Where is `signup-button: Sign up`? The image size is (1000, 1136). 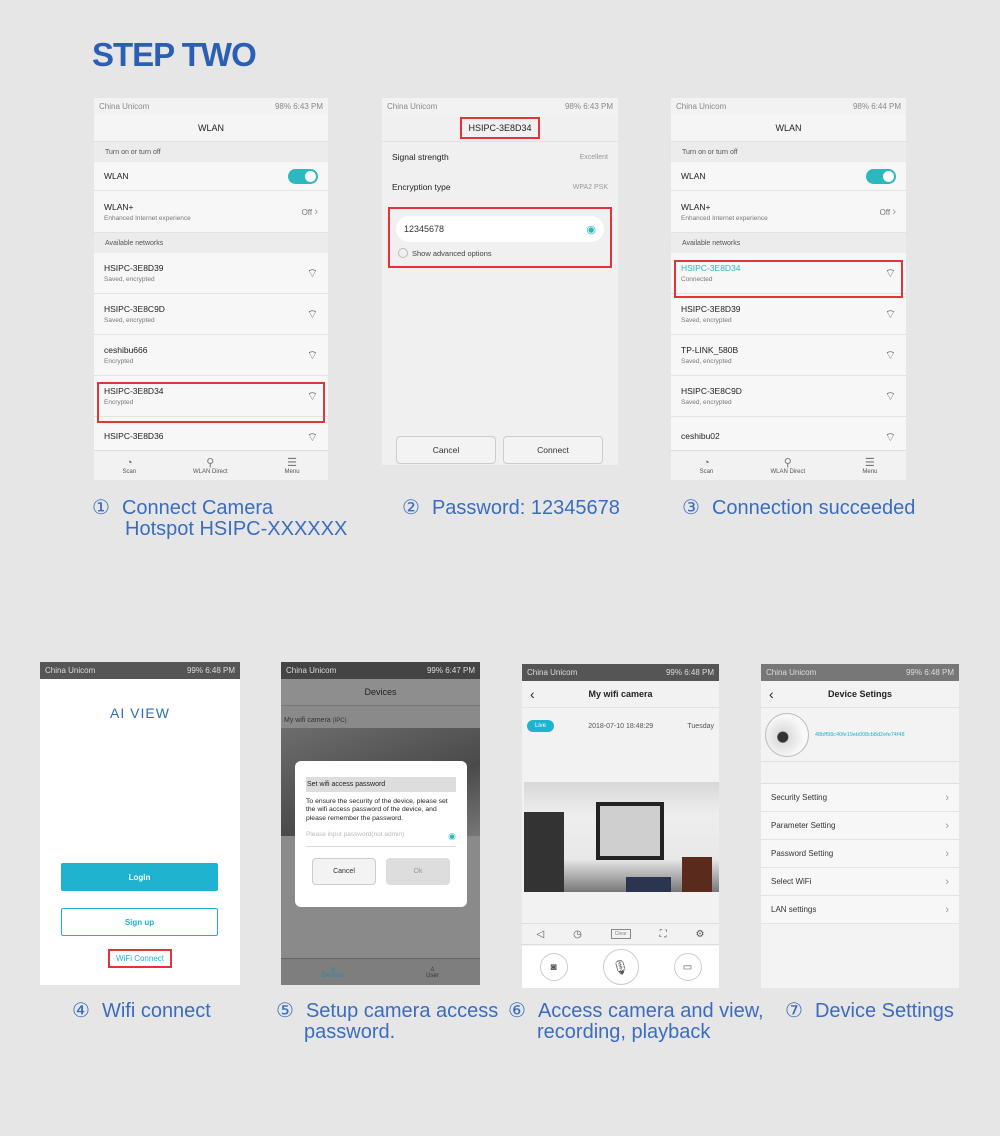 signup-button: Sign up is located at coordinates (139, 922).